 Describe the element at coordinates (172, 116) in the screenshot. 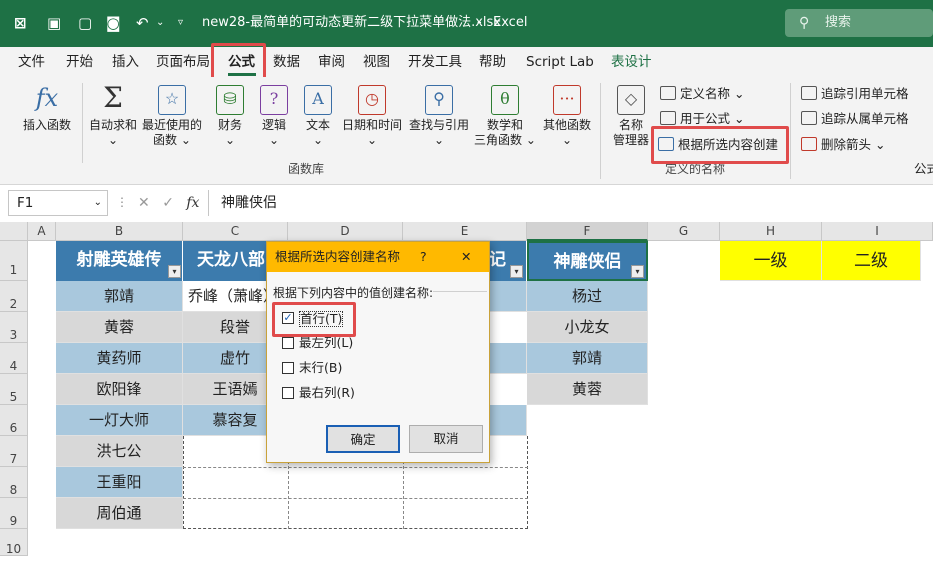

I see `recently-used-button: ☆ 最近使用的 函数 ⌄` at that location.